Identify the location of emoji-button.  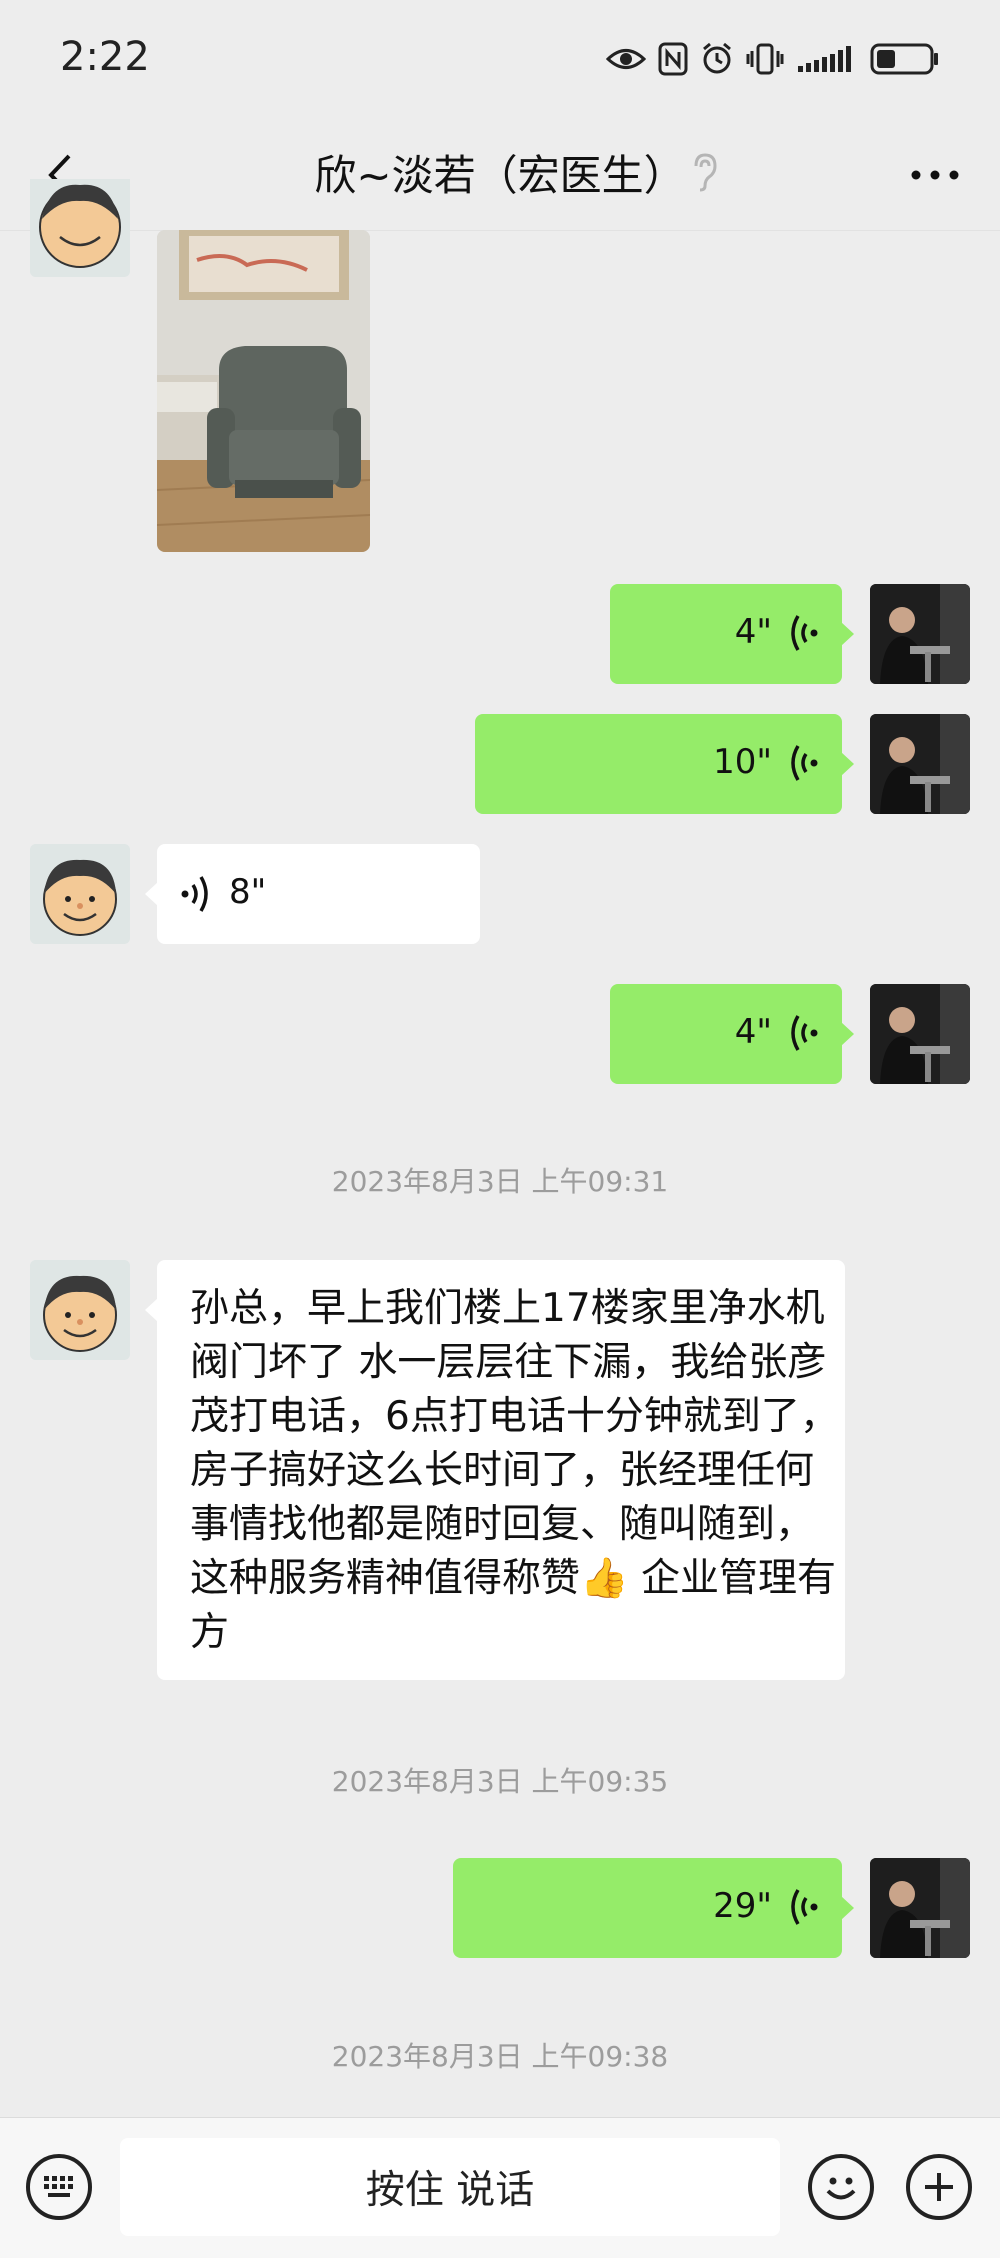
(841, 2187).